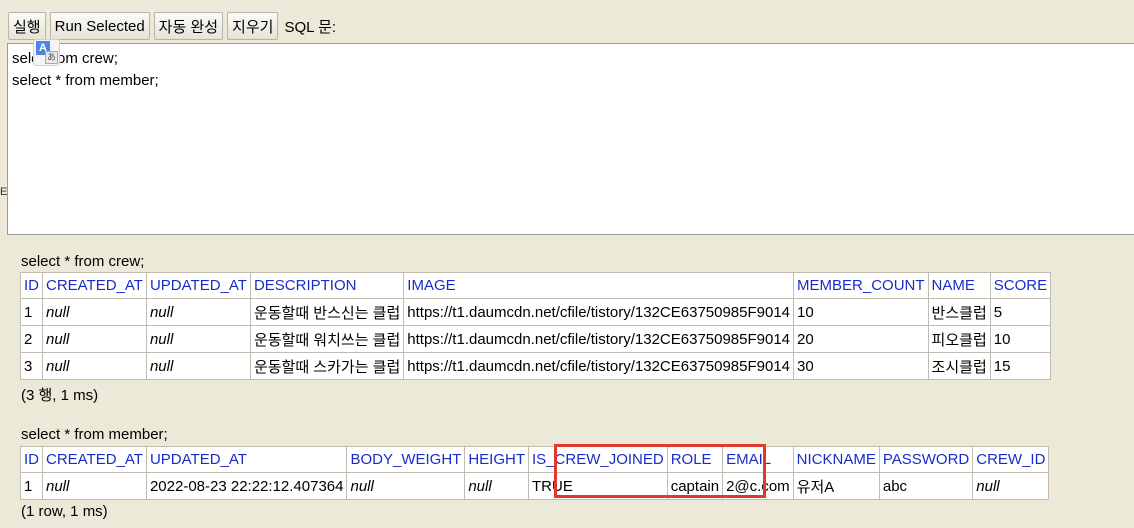  What do you see at coordinates (861, 285) in the screenshot?
I see `crew-column-header: MEMBER_COUNT` at bounding box center [861, 285].